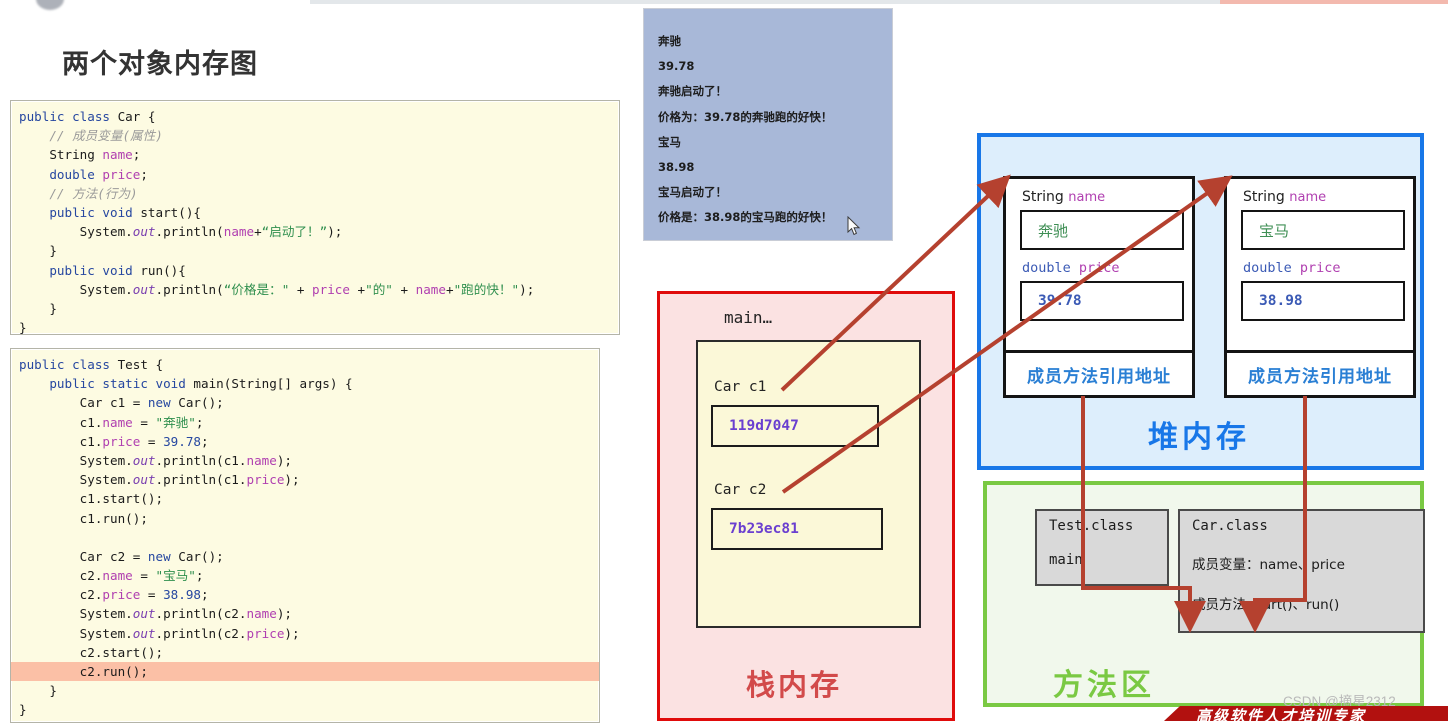 The height and width of the screenshot is (726, 1448). I want to click on heap-object-1-price-field: price, so click(1099, 268).